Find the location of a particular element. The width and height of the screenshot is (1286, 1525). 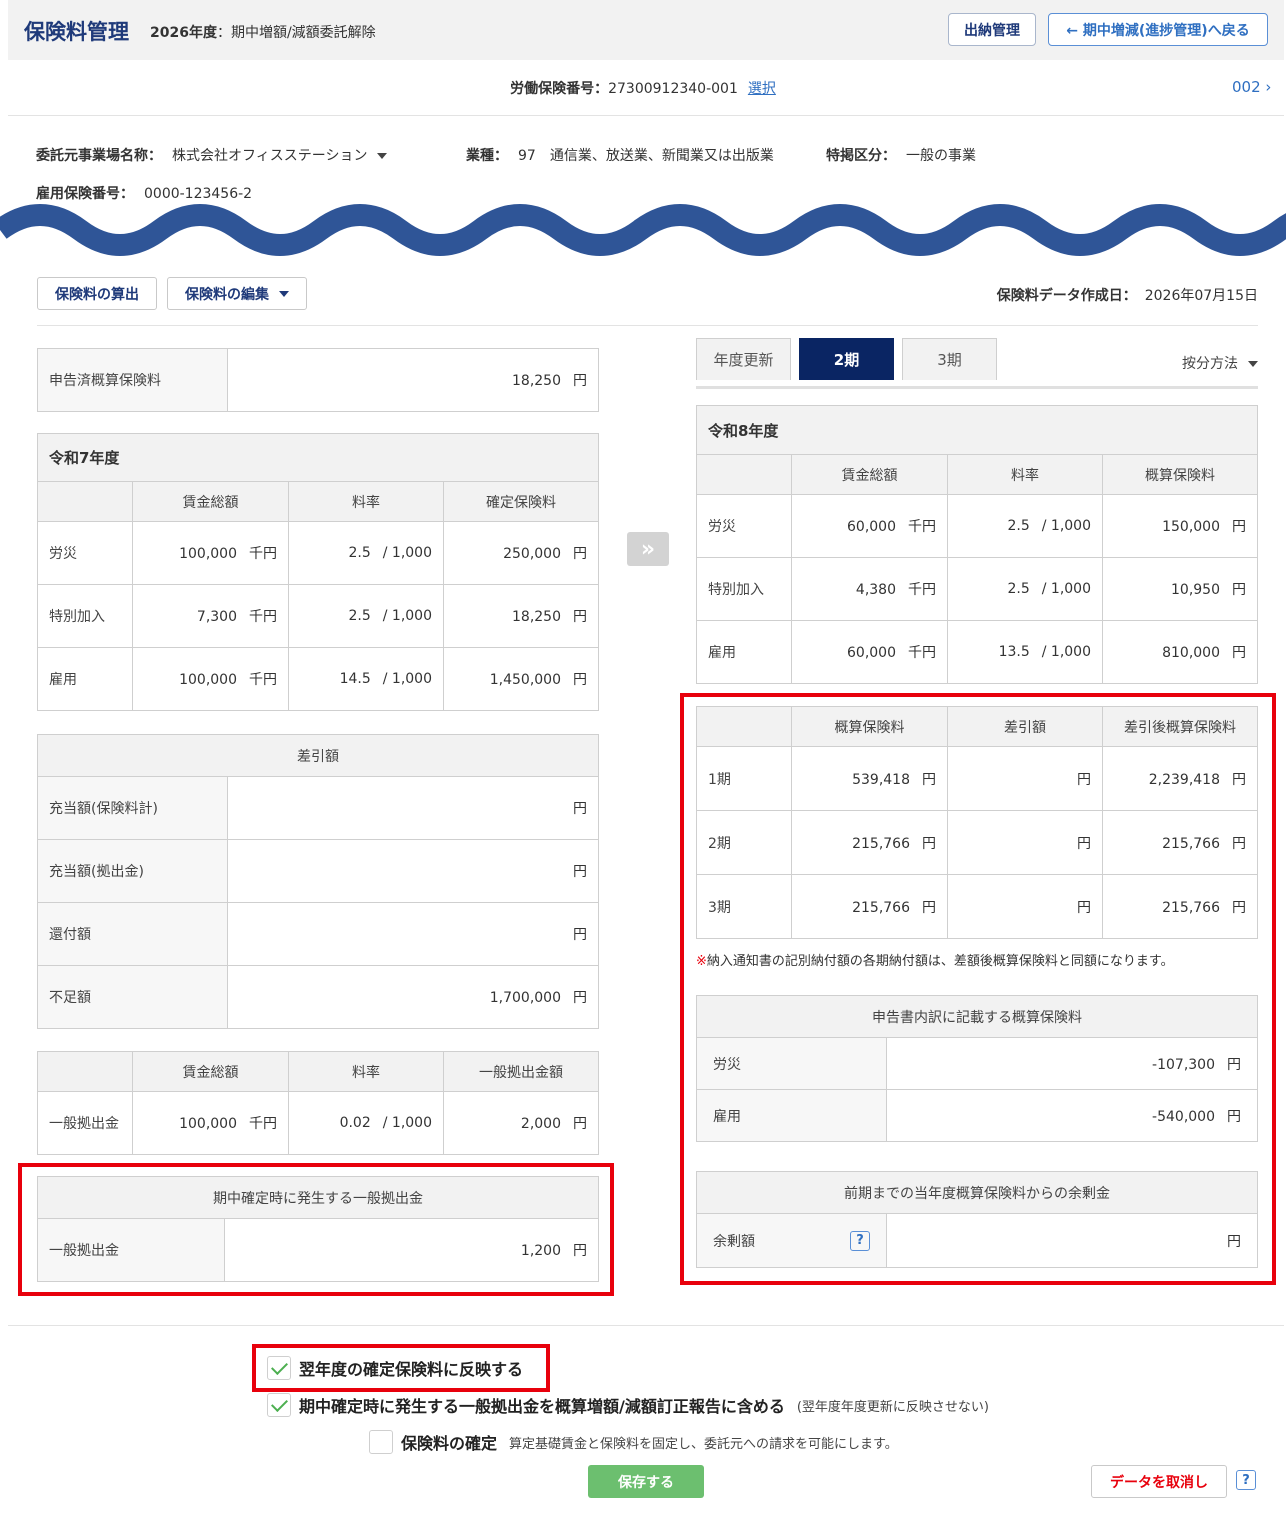

header-empty is located at coordinates (744, 474).